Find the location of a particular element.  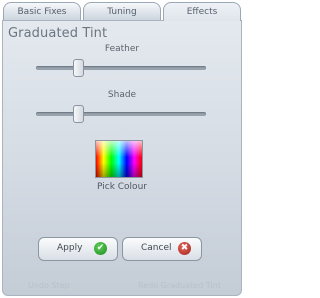

pick-colour-label: Pick Colour is located at coordinates (122, 187).